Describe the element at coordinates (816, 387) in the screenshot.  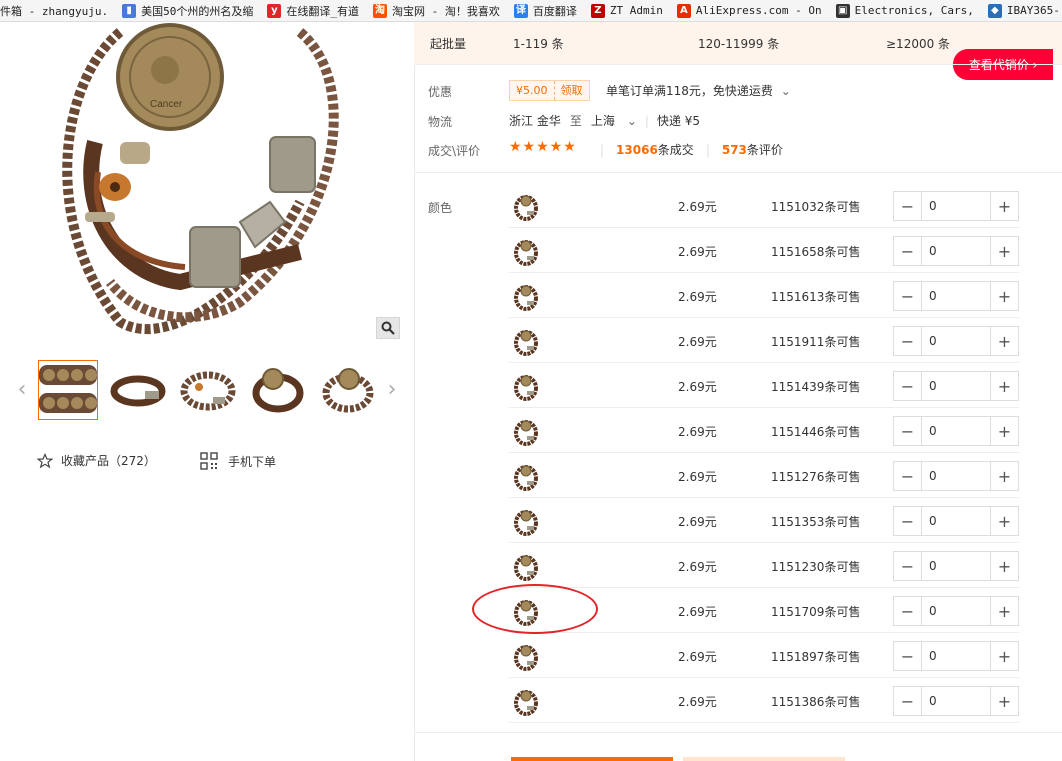
I see `sku-stock: 1151439条可售` at that location.